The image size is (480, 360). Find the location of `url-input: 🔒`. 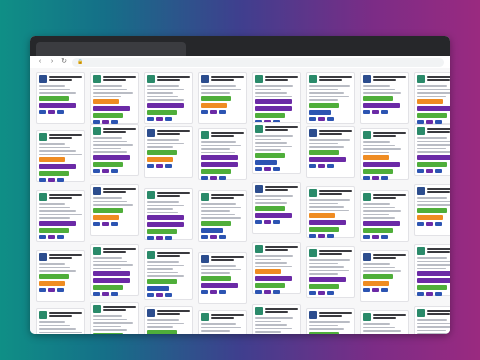

url-input: 🔒 is located at coordinates (258, 62).